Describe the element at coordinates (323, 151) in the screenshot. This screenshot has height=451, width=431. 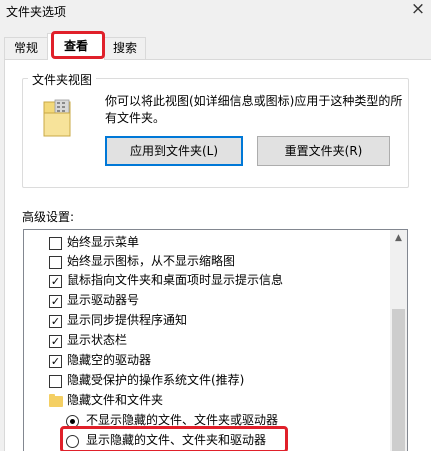
I see `reset-folders-button: 重置文件夹(R)` at that location.